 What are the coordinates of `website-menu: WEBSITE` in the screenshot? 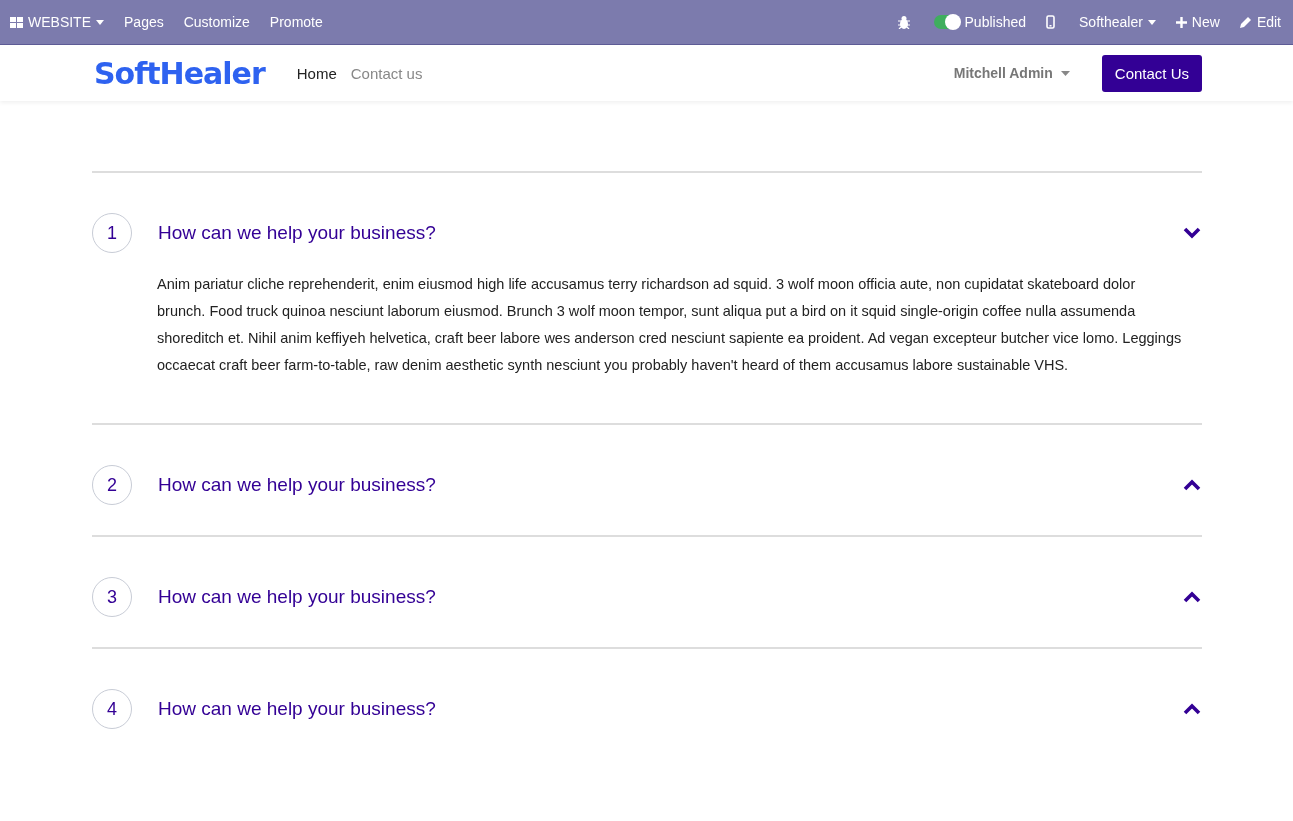 It's located at (57, 22).